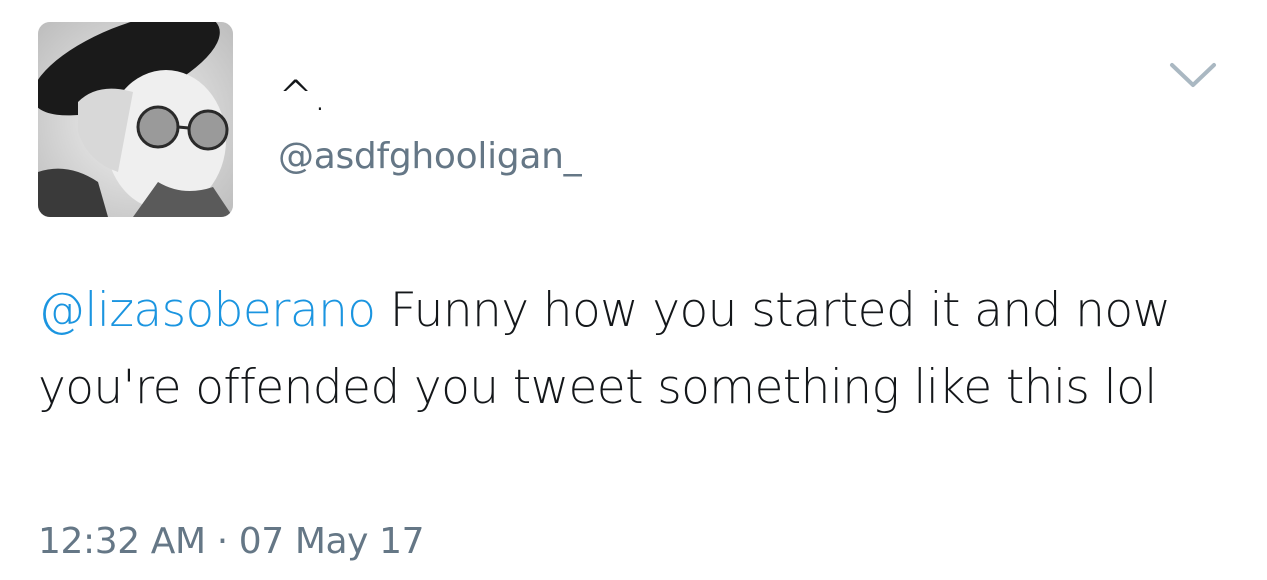  I want to click on user-handle: @asdfghooligan_, so click(430, 157).